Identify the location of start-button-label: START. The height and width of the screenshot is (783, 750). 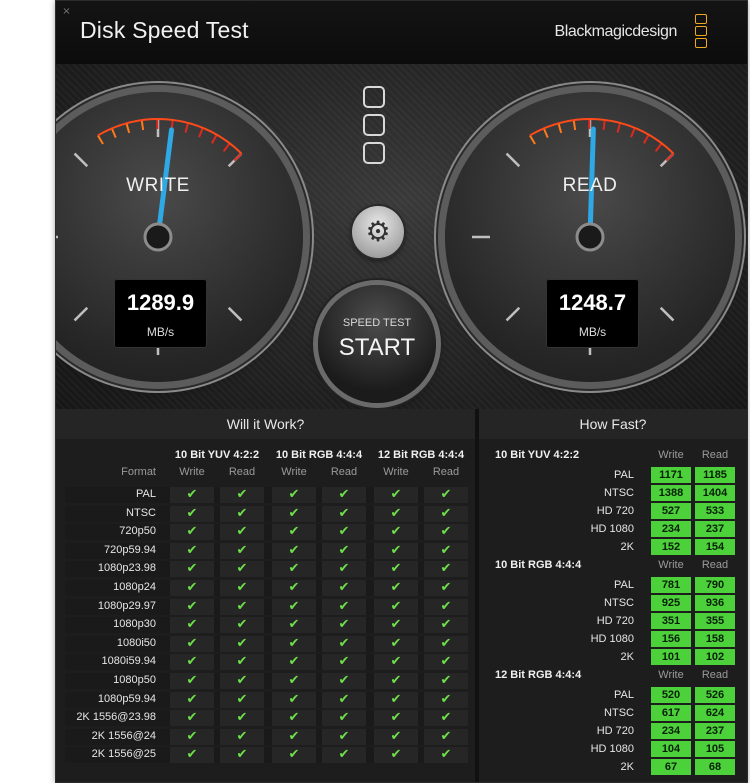
(377, 347).